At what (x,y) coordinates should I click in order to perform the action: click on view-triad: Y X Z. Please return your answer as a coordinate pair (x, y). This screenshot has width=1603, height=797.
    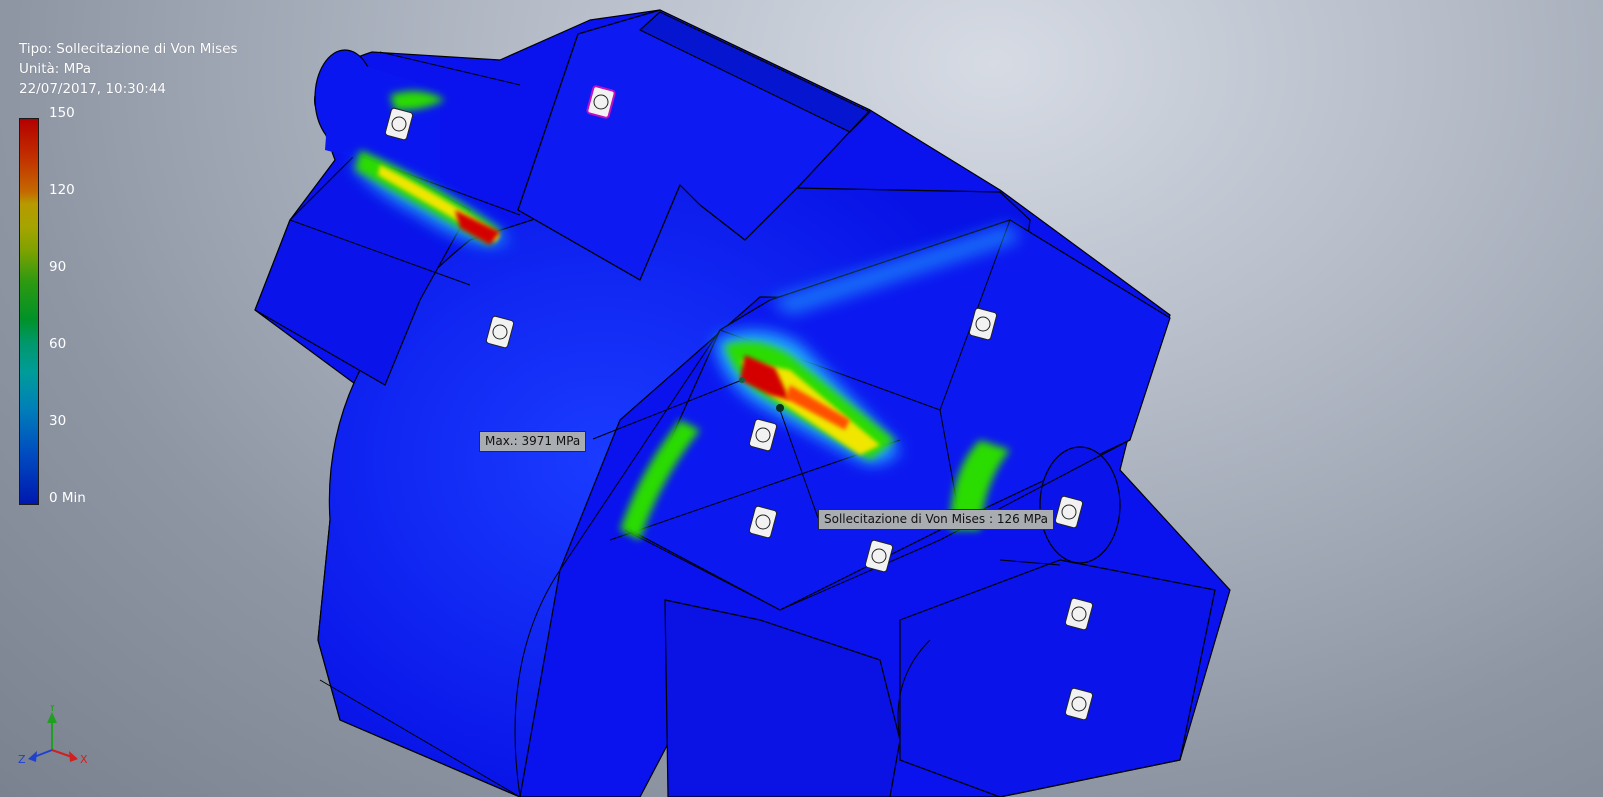
    Looking at the image, I should click on (54, 737).